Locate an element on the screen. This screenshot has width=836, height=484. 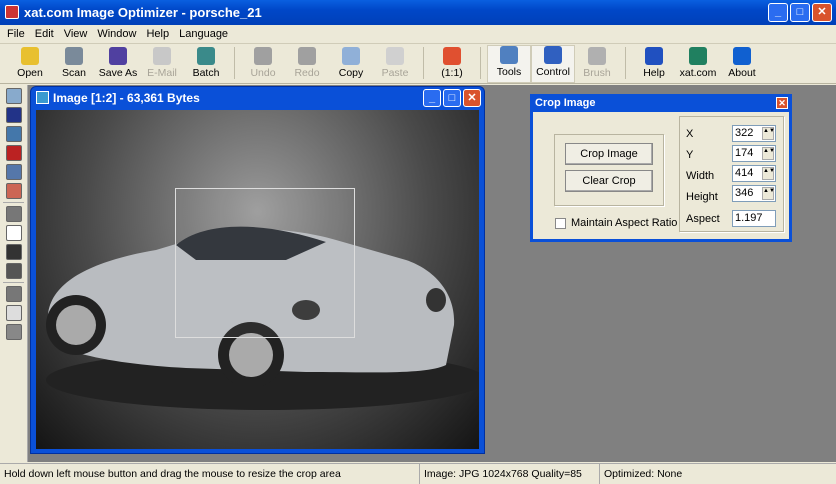
toolbar-control-button: Control is located at coordinates (553, 64).